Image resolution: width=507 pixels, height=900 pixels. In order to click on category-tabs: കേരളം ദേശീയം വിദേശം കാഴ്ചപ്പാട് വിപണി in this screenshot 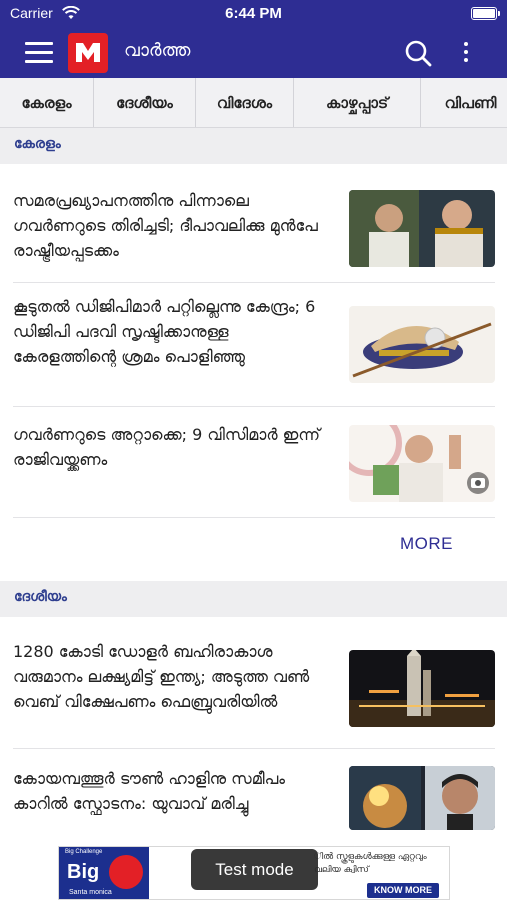, I will do `click(253, 103)`.